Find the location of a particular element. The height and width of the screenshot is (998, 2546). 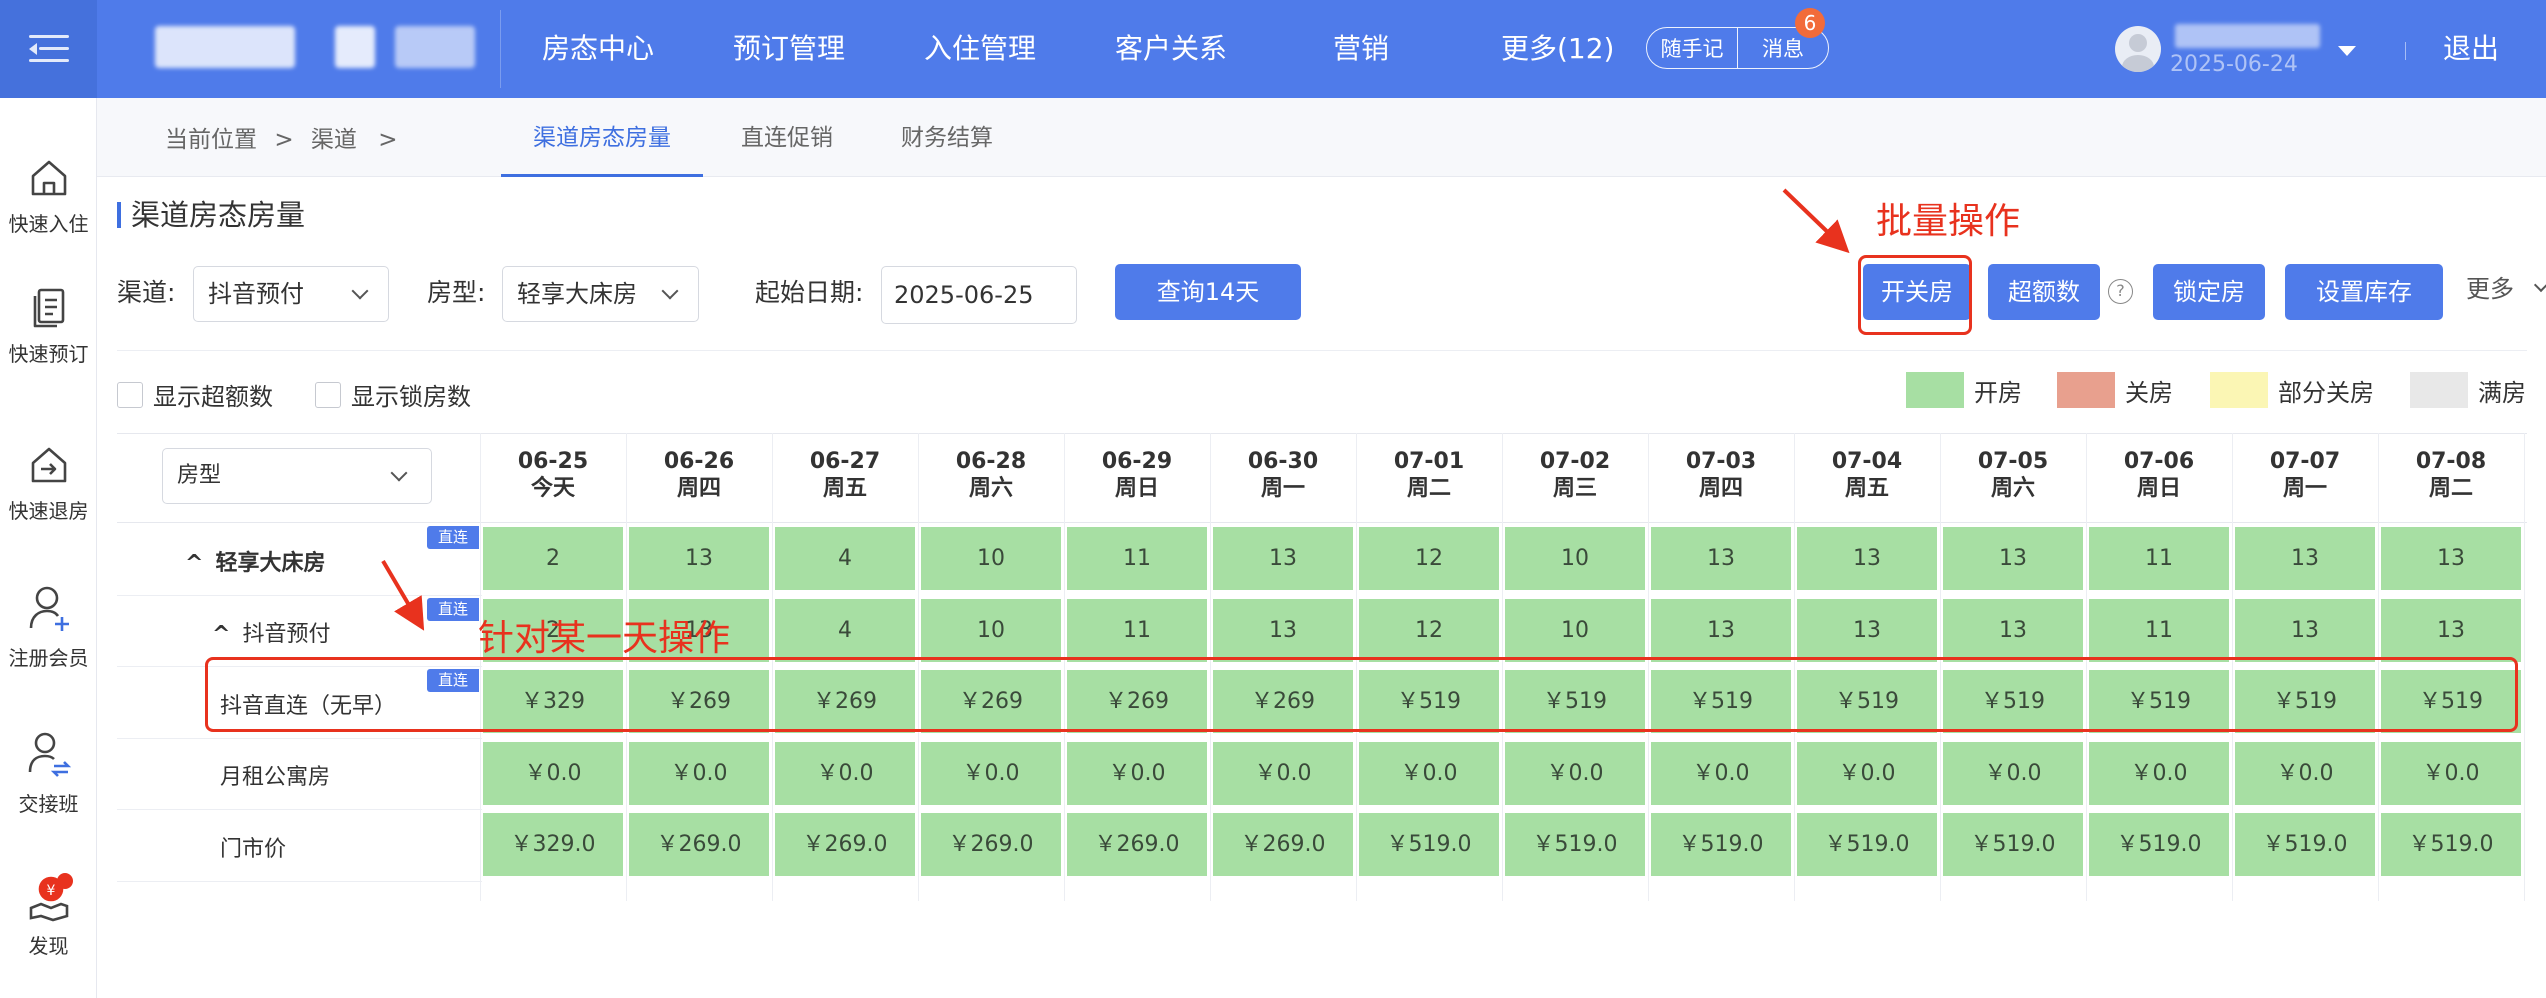

nav-room-status-center: 房态中心 is located at coordinates (598, 49).